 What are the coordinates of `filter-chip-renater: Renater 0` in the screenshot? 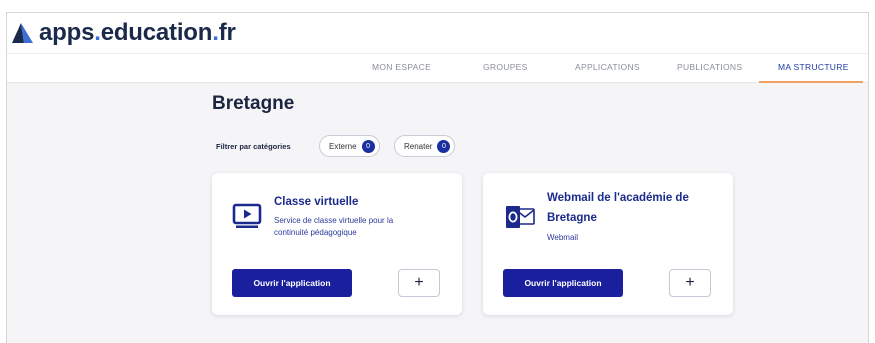 It's located at (425, 146).